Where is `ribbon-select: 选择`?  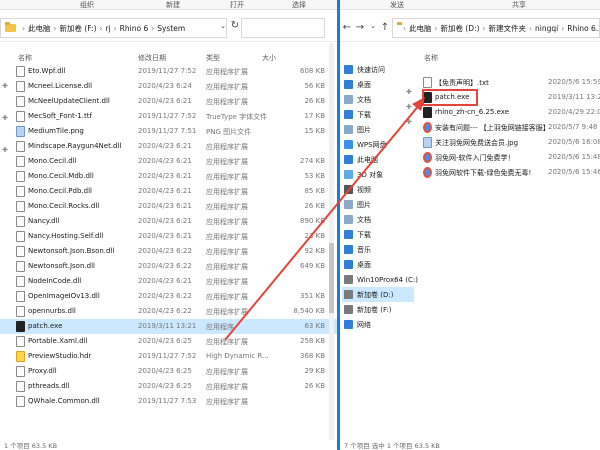
ribbon-select: 选择 is located at coordinates (299, 5).